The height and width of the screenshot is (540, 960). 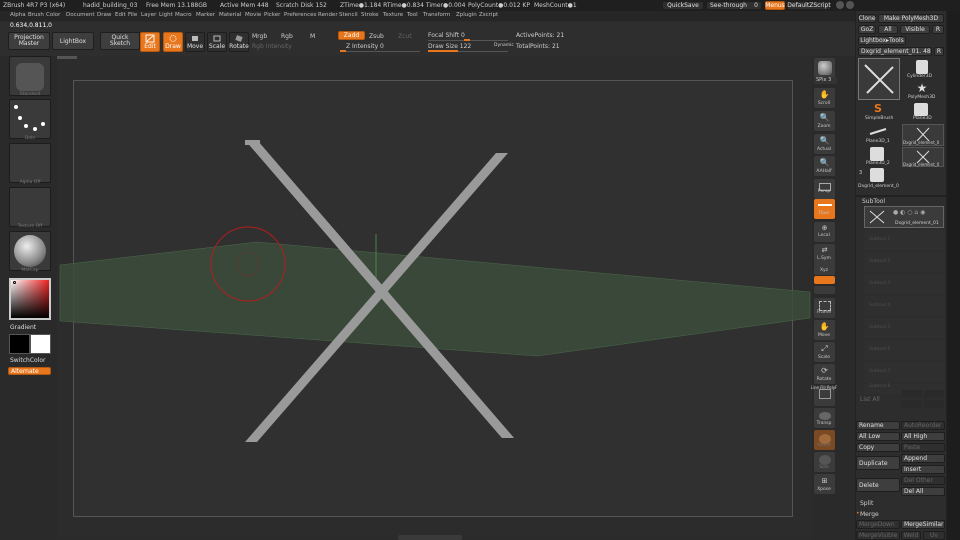 I want to click on projection-master-button: Projection Master, so click(x=29, y=41).